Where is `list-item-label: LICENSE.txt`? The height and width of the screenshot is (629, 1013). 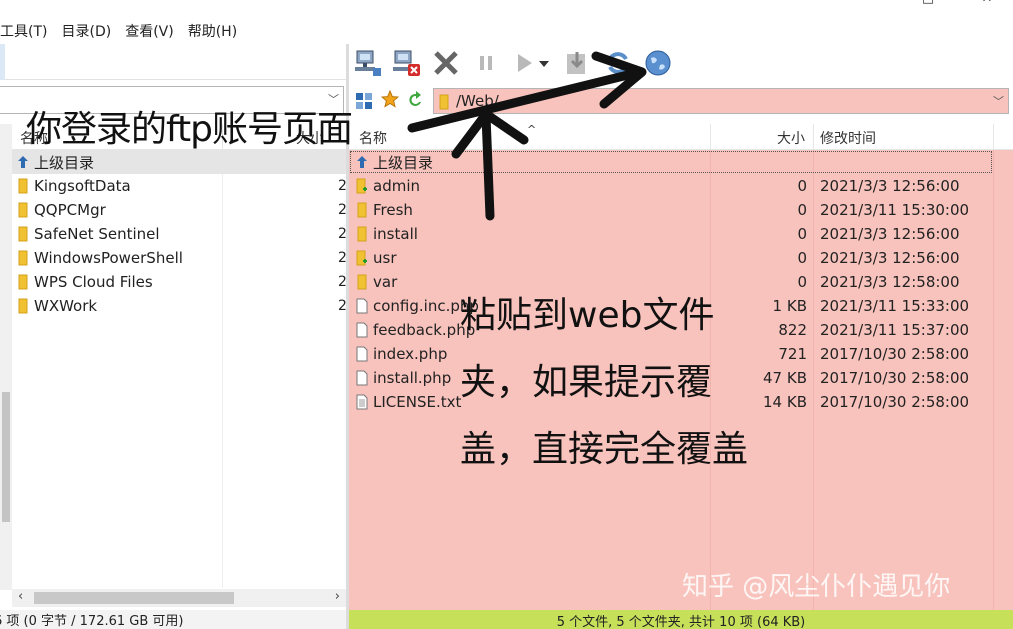
list-item-label: LICENSE.txt is located at coordinates (417, 402).